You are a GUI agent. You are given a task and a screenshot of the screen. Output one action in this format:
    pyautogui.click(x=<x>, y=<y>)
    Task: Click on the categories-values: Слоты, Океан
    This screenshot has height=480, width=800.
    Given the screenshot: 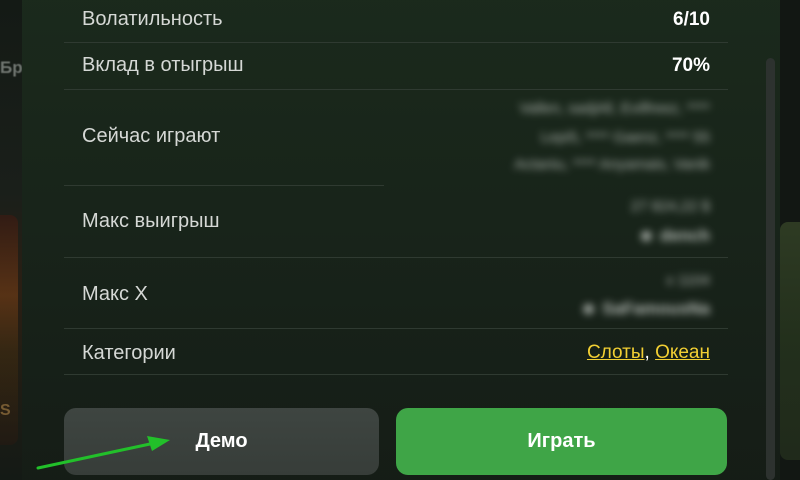 What is the action you would take?
    pyautogui.click(x=648, y=353)
    